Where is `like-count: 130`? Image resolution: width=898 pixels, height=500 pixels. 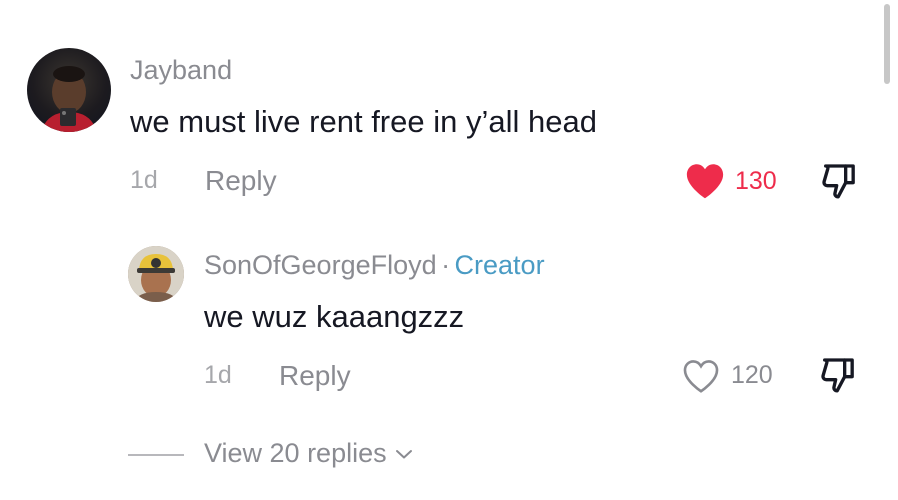 like-count: 130 is located at coordinates (756, 181).